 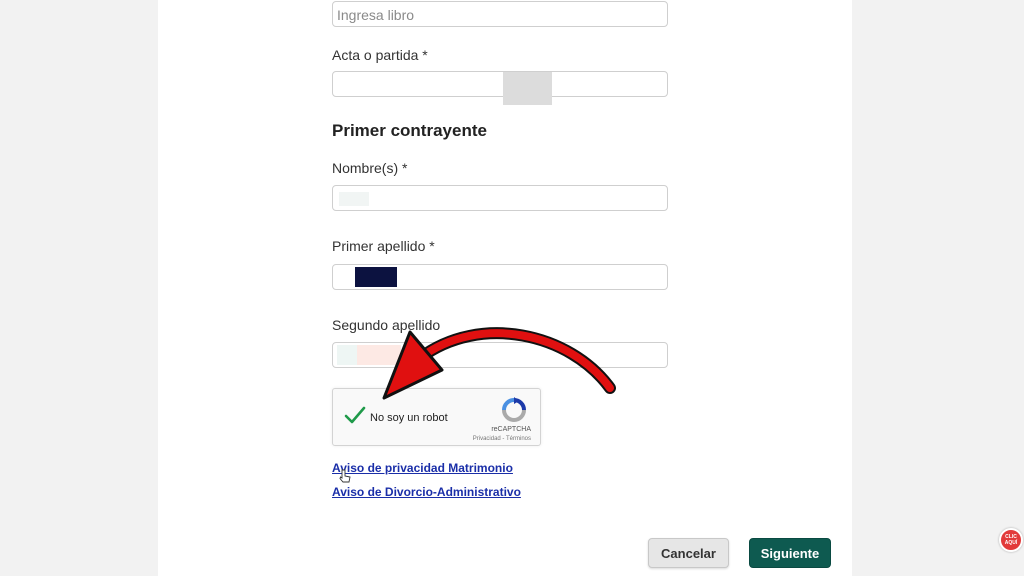 What do you see at coordinates (345, 476) in the screenshot?
I see `hand-cursor-icon` at bounding box center [345, 476].